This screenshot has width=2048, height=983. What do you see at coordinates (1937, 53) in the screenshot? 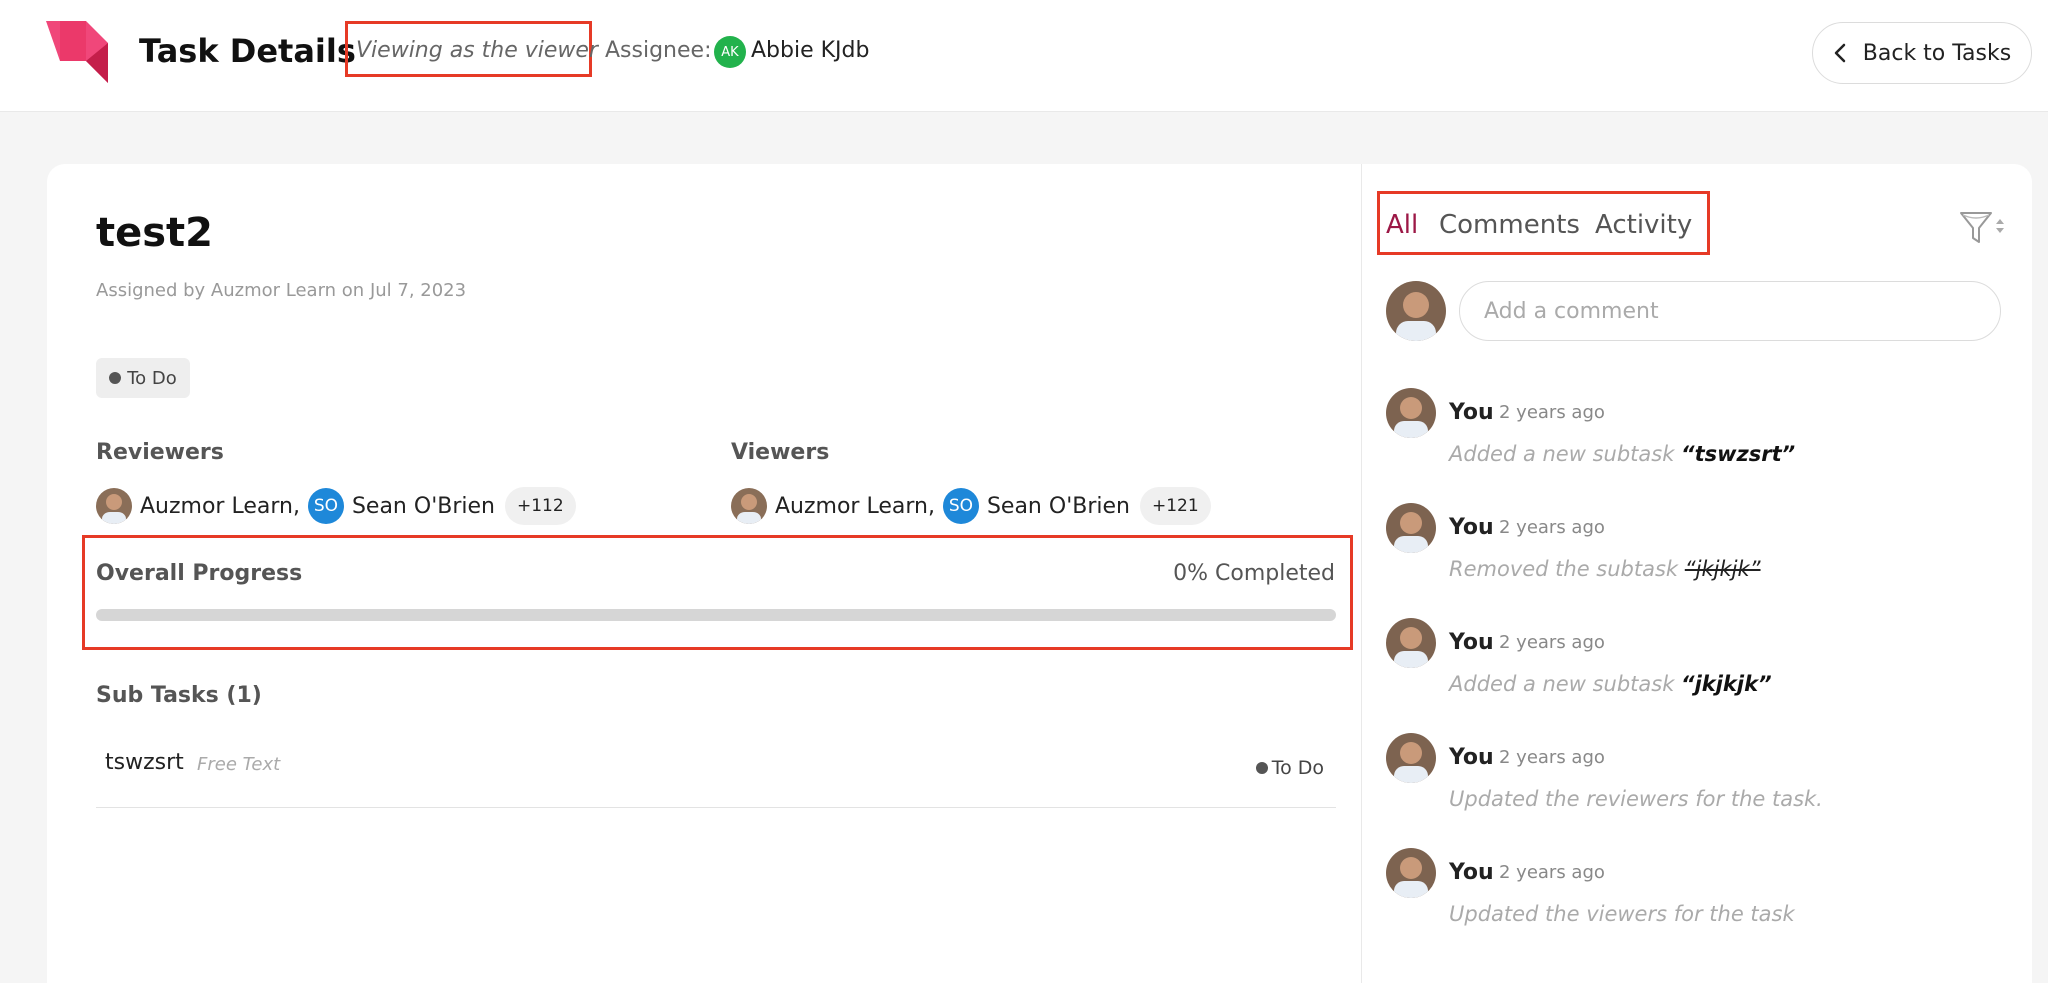
I see `back-to-tasks-label: Back to Tasks` at bounding box center [1937, 53].